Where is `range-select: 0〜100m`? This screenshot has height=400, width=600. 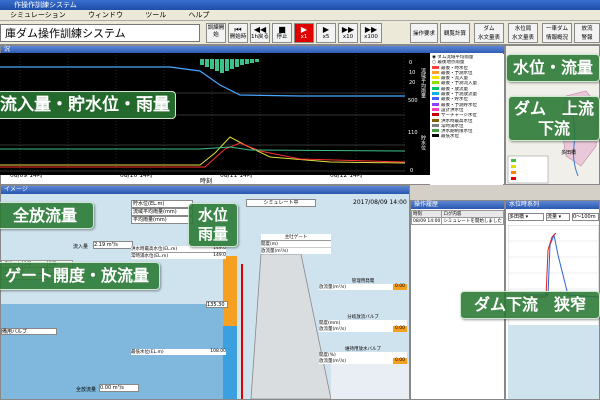 range-select: 0〜100m is located at coordinates (585, 217).